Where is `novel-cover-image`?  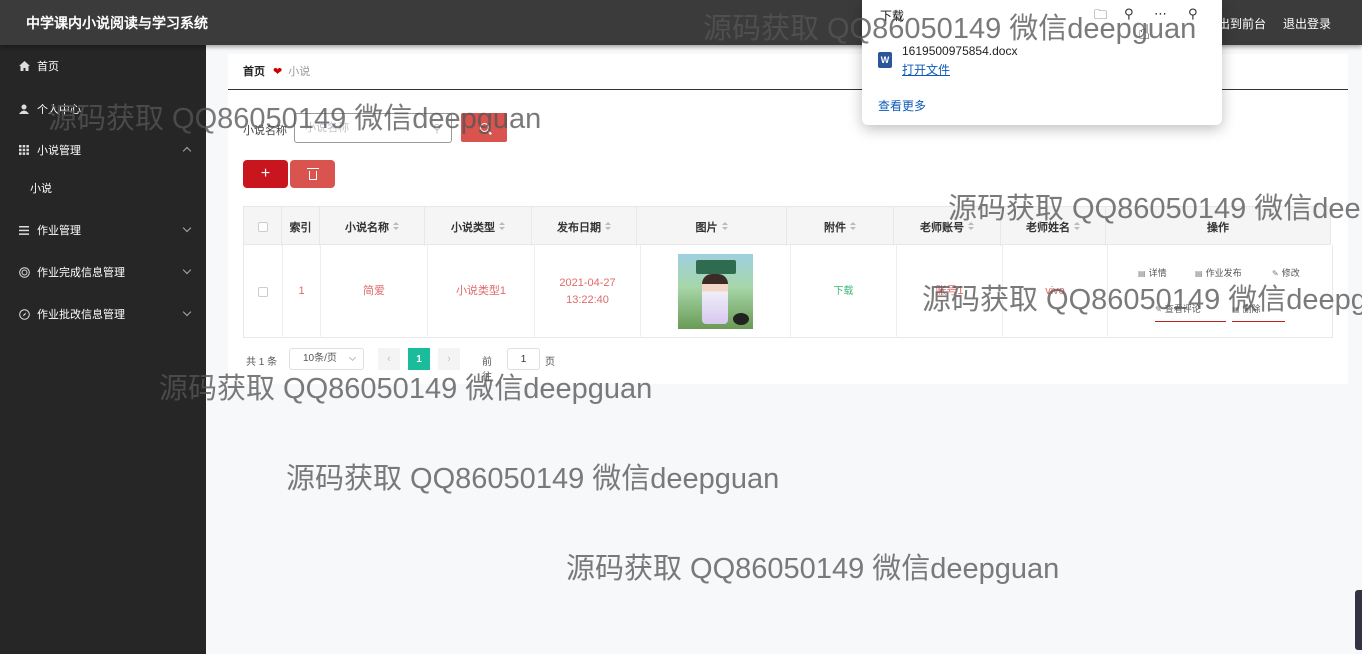
novel-cover-image is located at coordinates (715, 291).